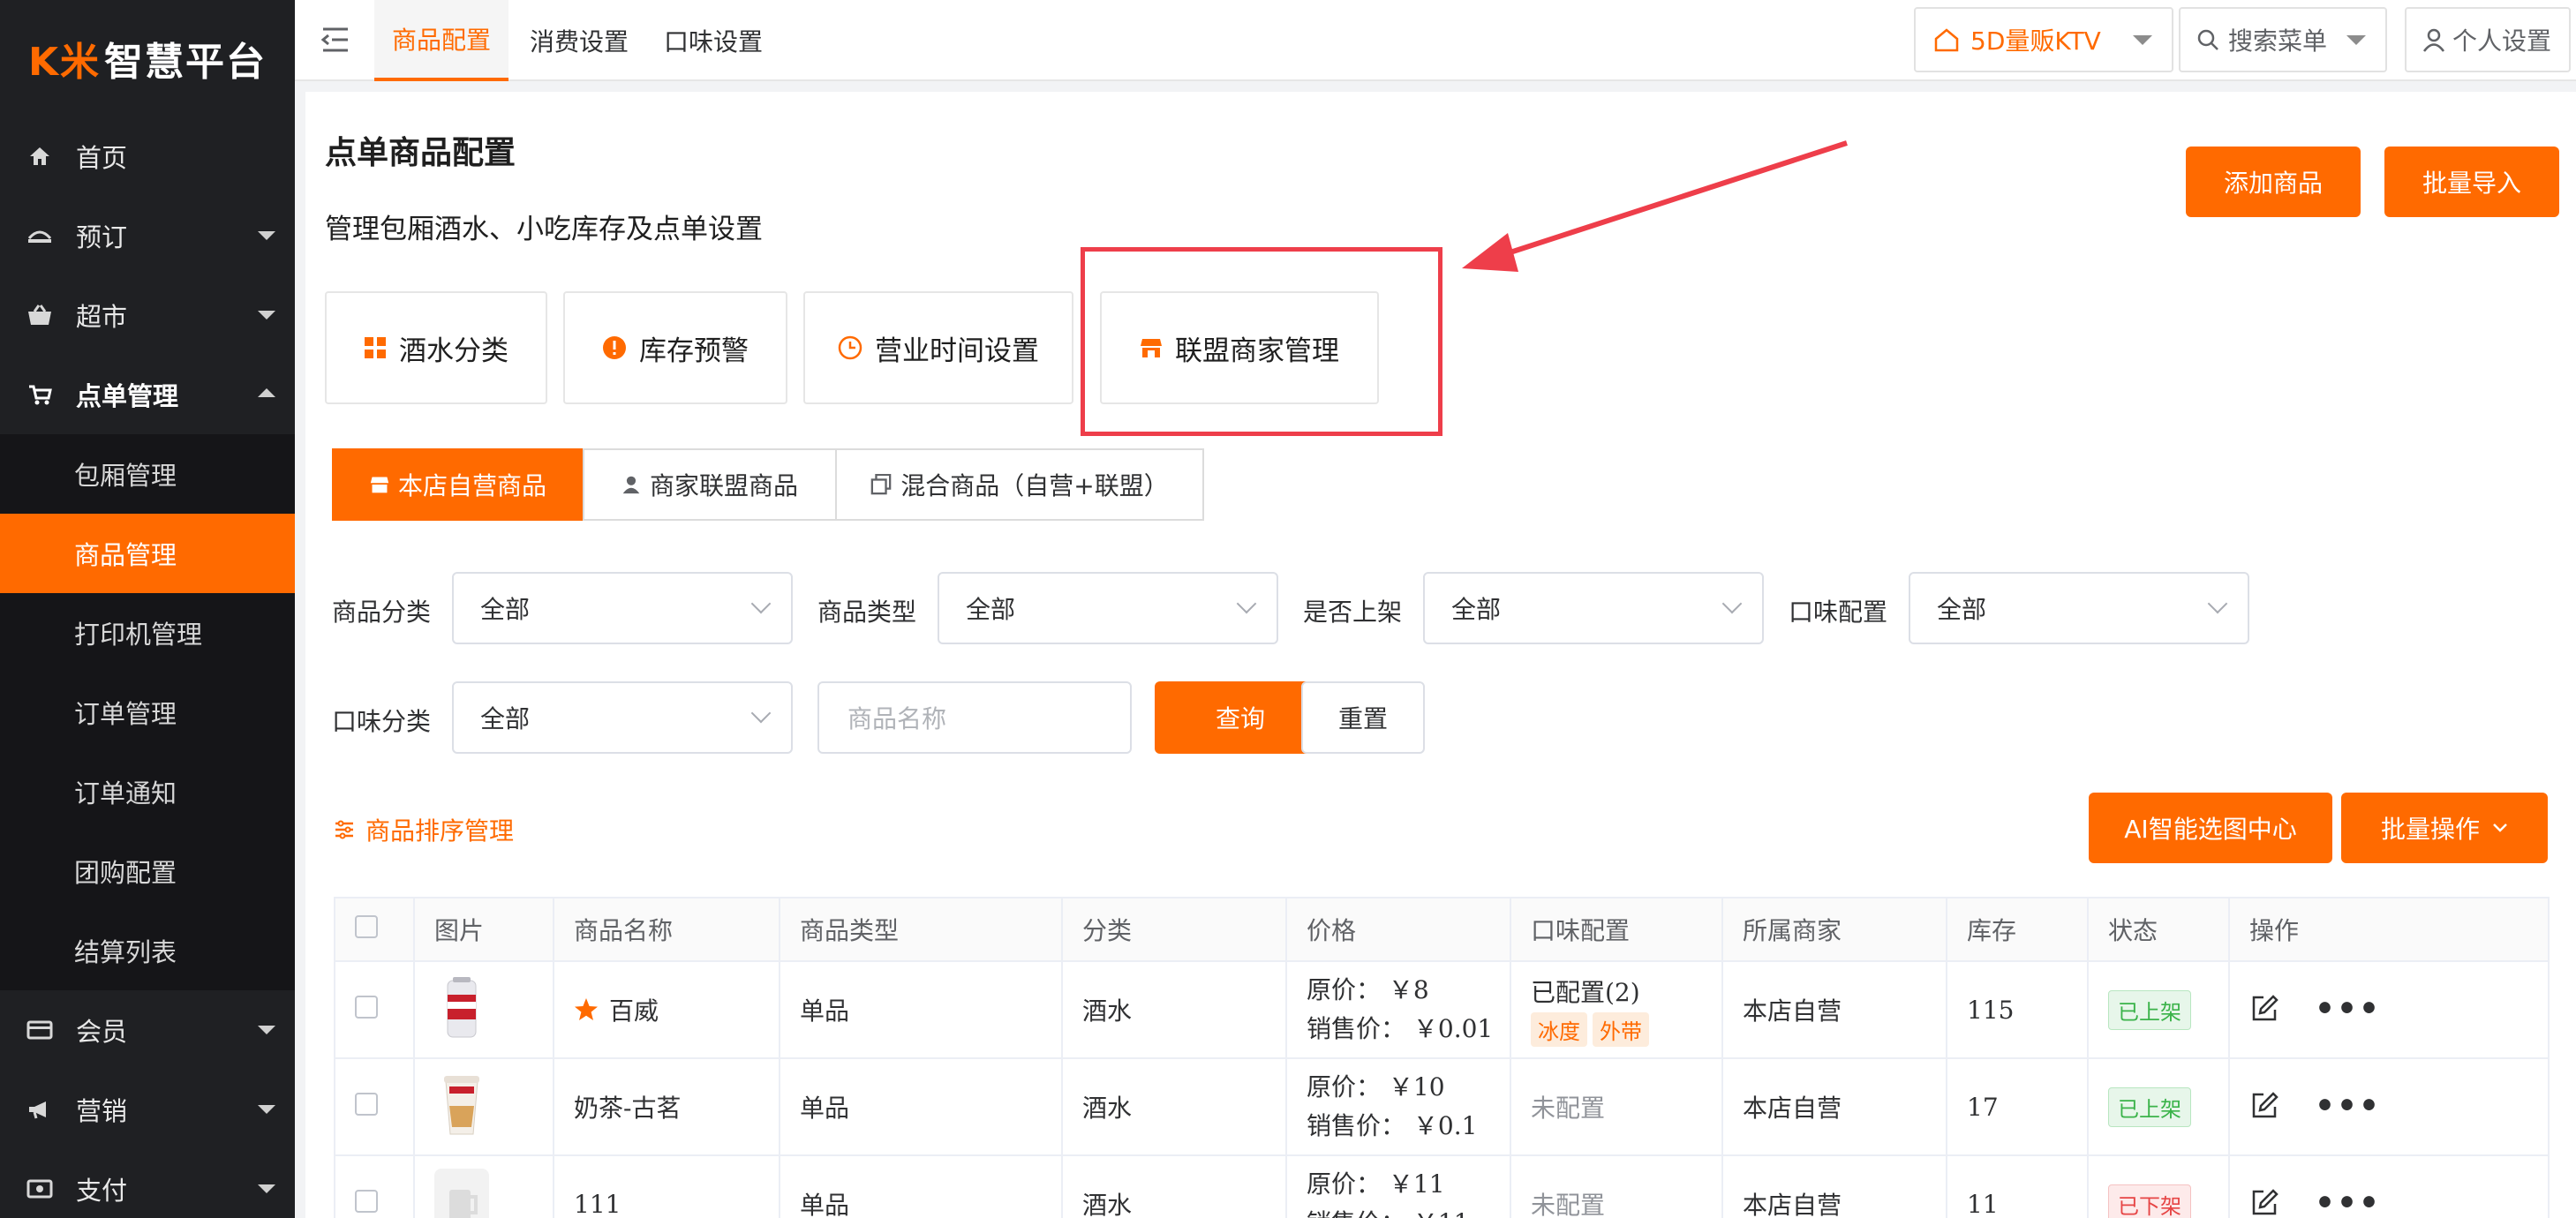 The image size is (2576, 1218). Describe the element at coordinates (436, 347) in the screenshot. I see `quick-drink-category: 酒水分类` at that location.